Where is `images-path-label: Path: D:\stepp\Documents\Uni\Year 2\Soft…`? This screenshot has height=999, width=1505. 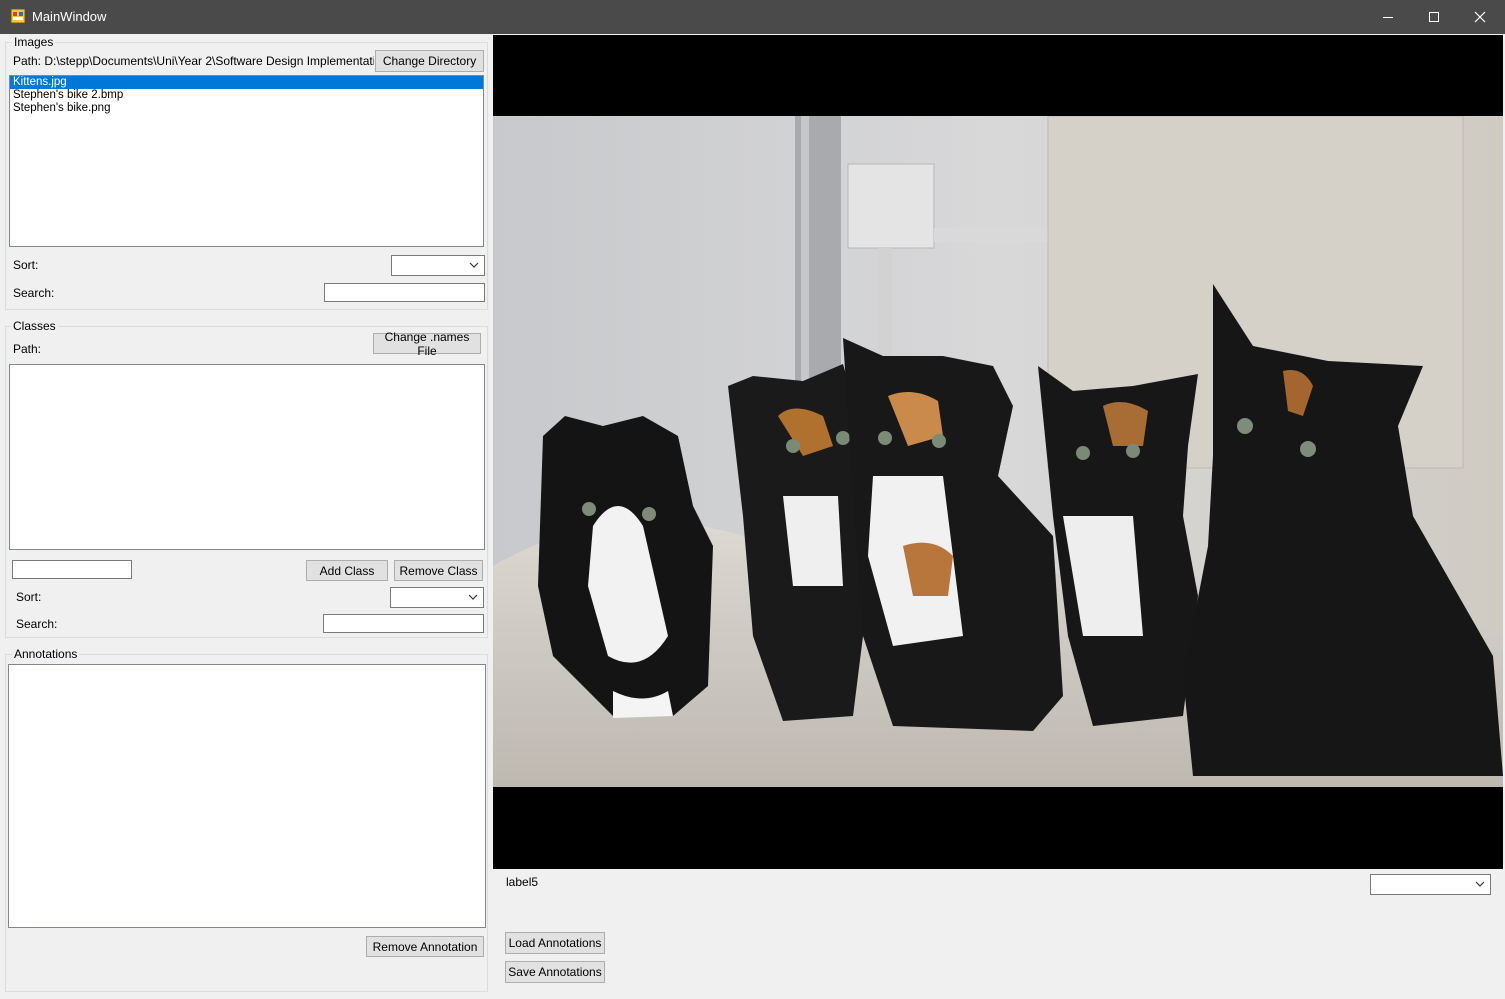 images-path-label: Path: D:\stepp\Documents\Uni\Year 2\Soft… is located at coordinates (193, 61).